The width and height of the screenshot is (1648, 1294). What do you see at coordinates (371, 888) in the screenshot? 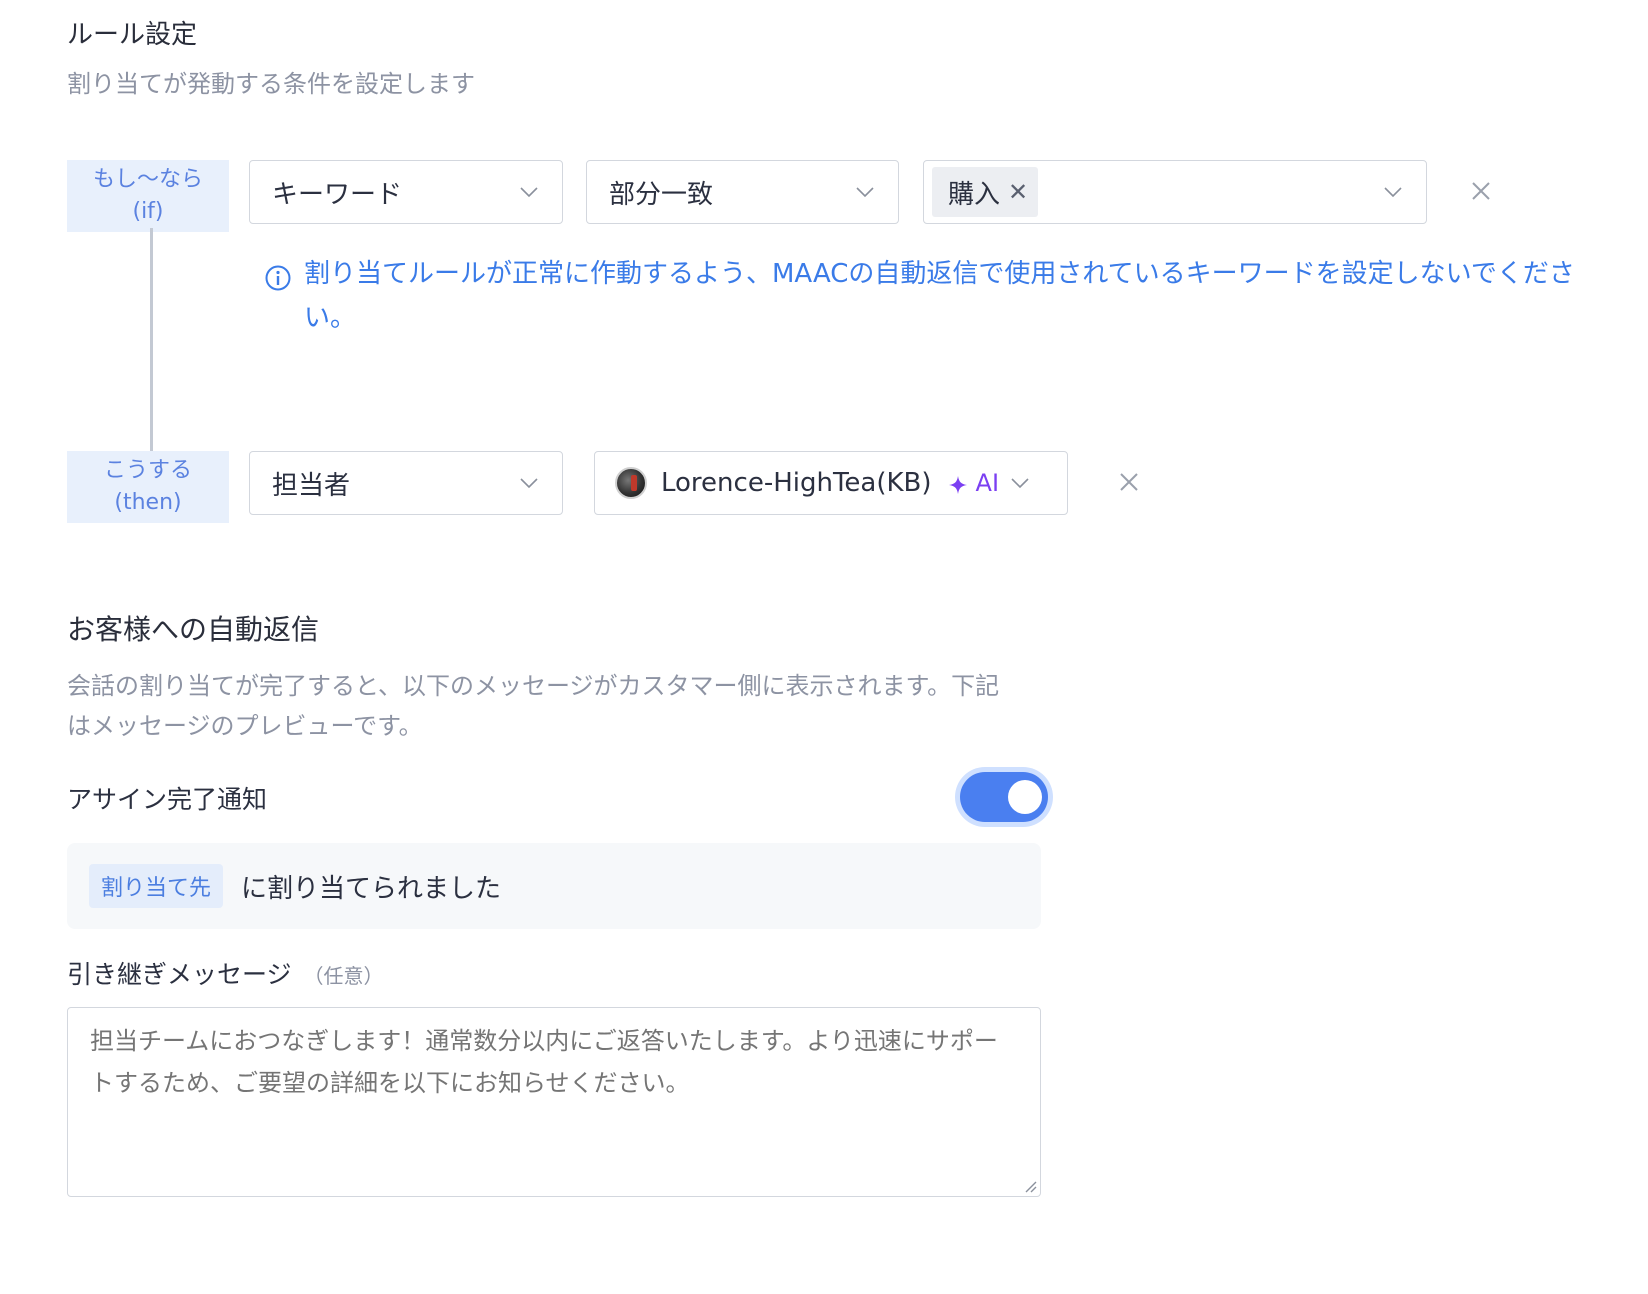
I see `notify-preview-text: に割り当てられました` at bounding box center [371, 888].